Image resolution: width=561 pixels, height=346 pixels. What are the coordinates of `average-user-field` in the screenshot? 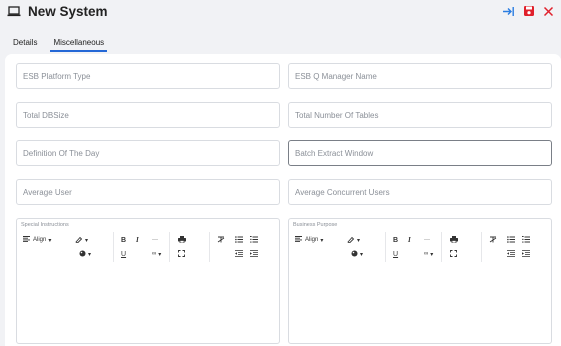 It's located at (148, 192).